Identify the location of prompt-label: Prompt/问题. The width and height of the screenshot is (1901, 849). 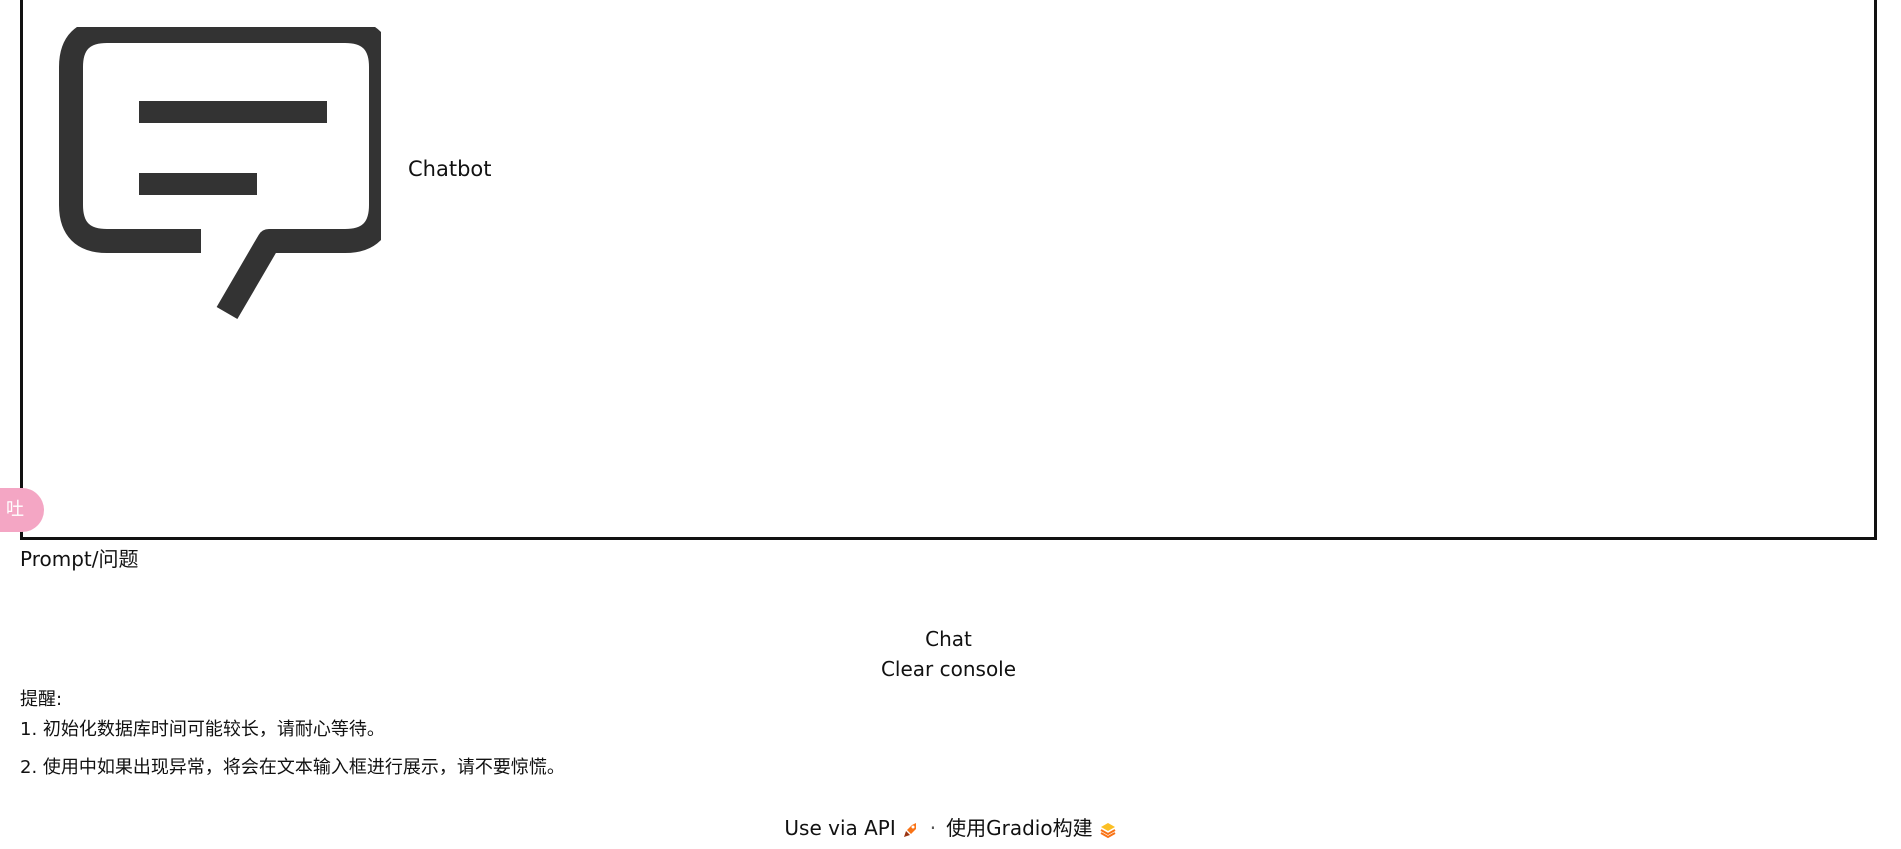
(79, 559).